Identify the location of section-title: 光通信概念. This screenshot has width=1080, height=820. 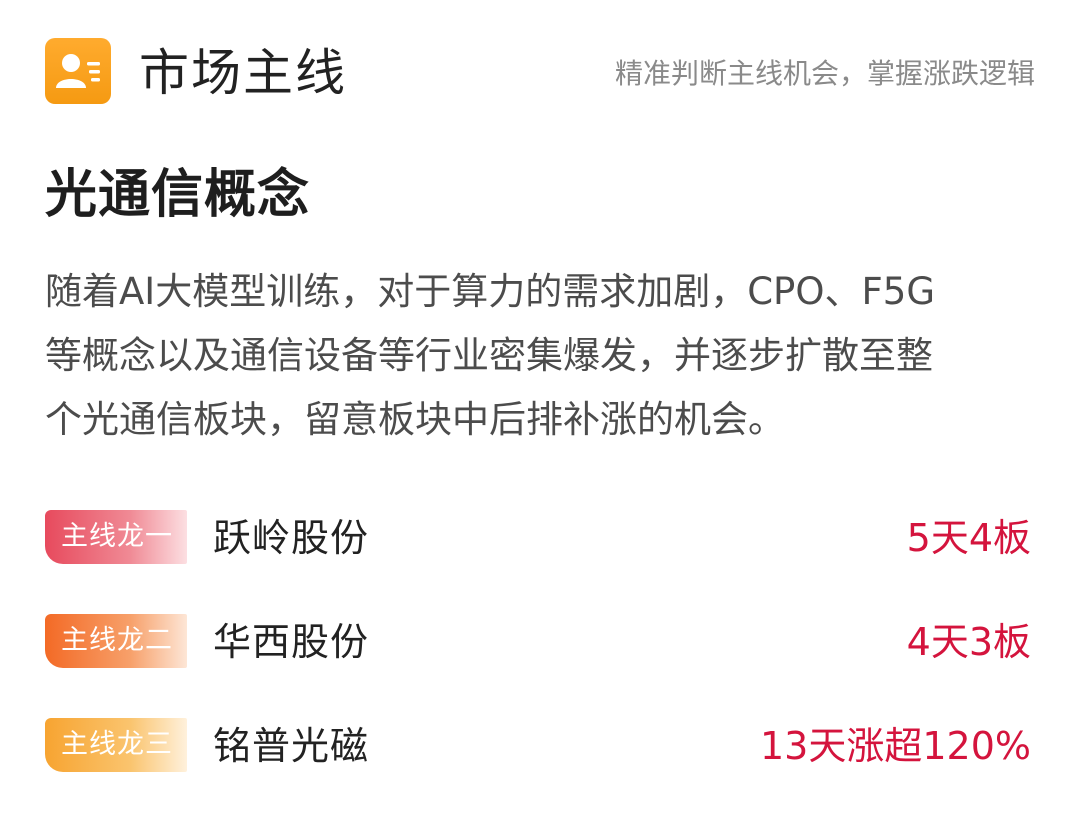
(178, 195).